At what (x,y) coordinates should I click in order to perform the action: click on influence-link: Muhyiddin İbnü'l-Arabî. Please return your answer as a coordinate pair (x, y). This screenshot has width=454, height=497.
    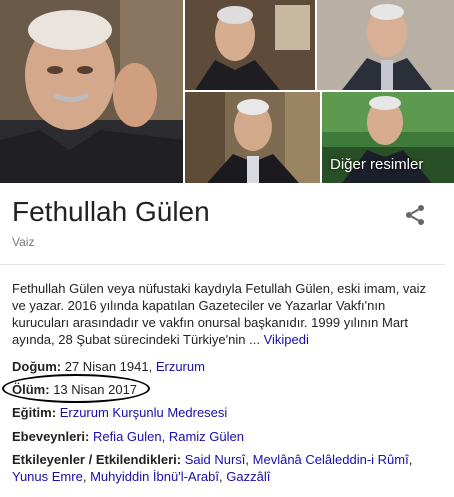
    Looking at the image, I should click on (154, 476).